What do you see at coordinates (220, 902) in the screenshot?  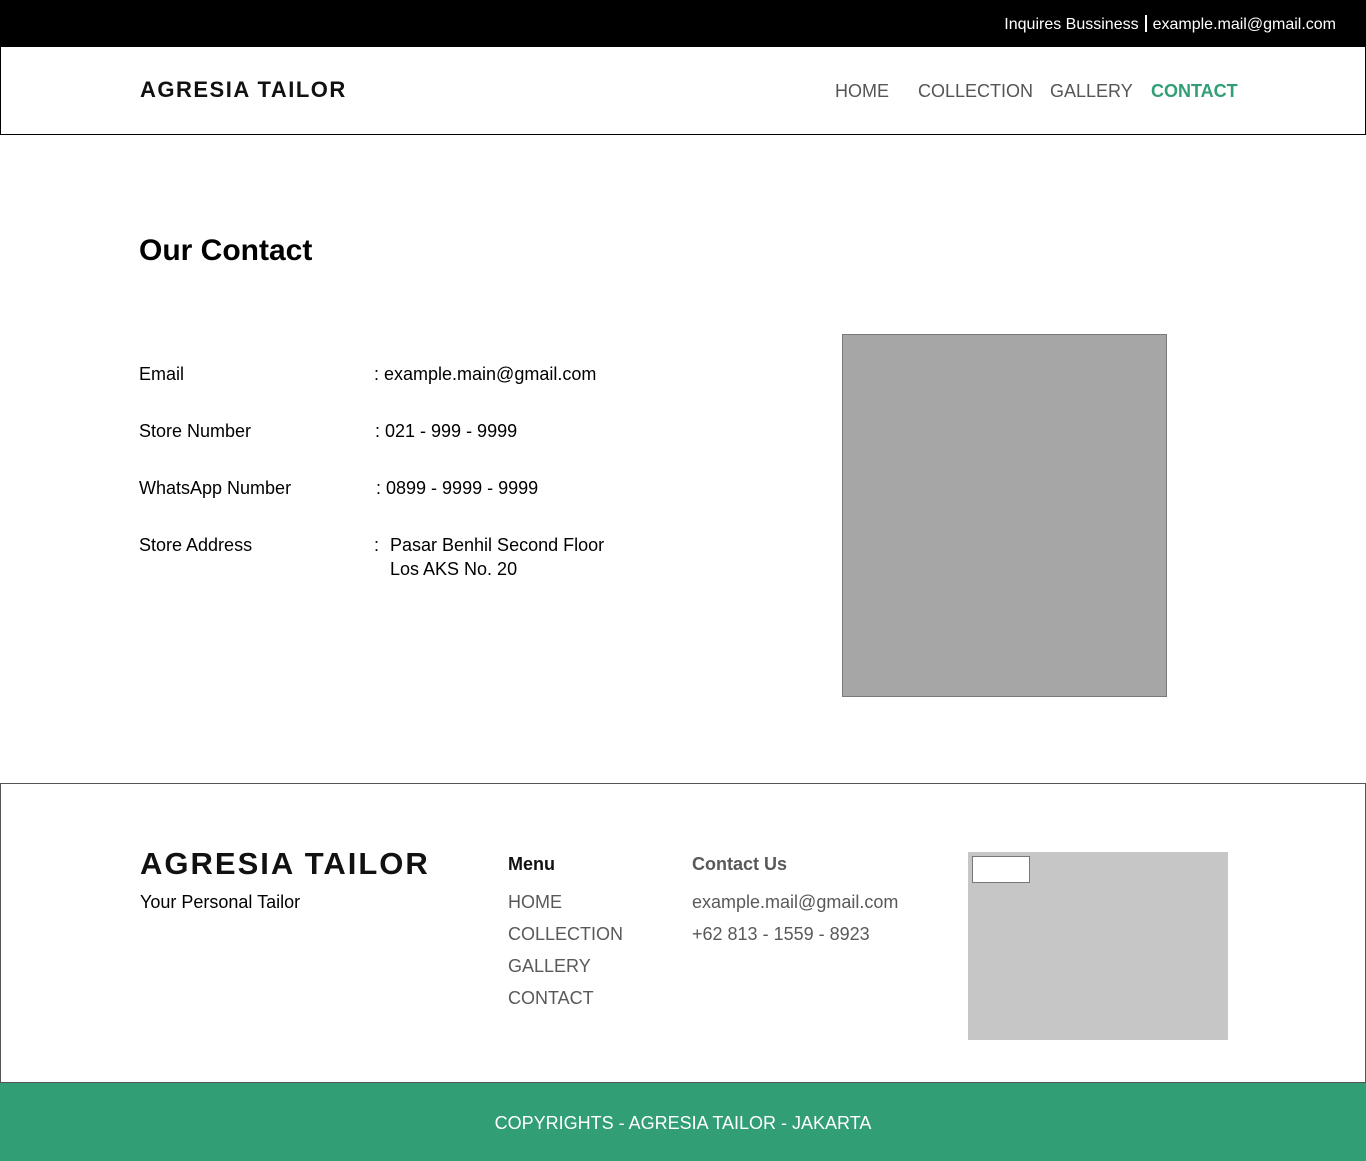 I see `footer-tagline: Your Personal Tailor` at bounding box center [220, 902].